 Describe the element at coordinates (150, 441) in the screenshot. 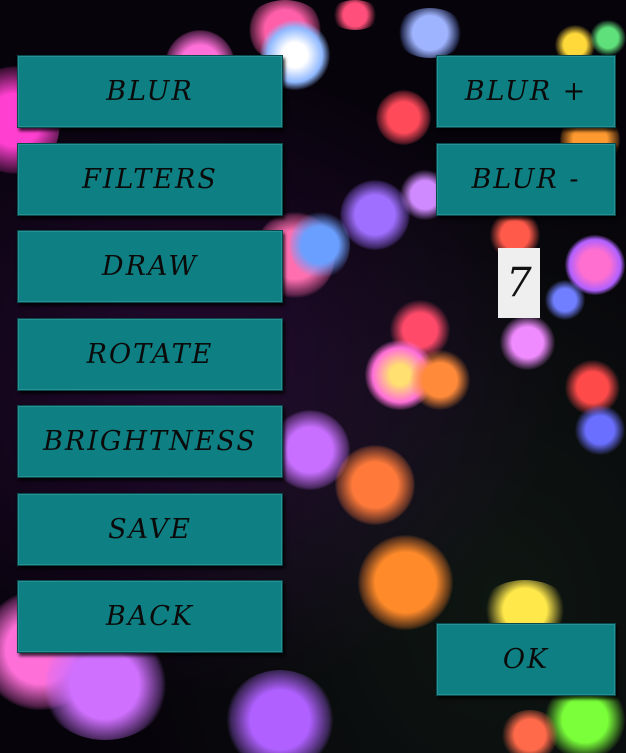

I see `brightness-button: BRIGHTNESS` at that location.